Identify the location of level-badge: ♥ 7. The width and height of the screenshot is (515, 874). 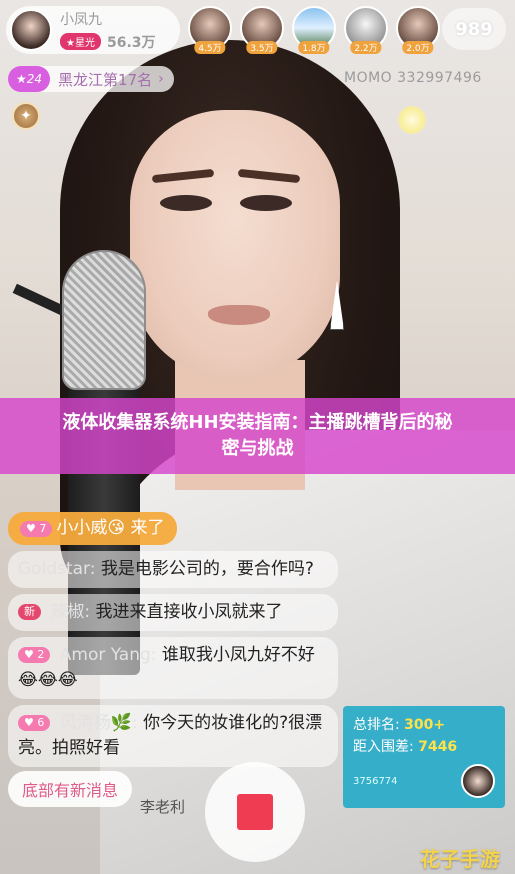
(36, 528).